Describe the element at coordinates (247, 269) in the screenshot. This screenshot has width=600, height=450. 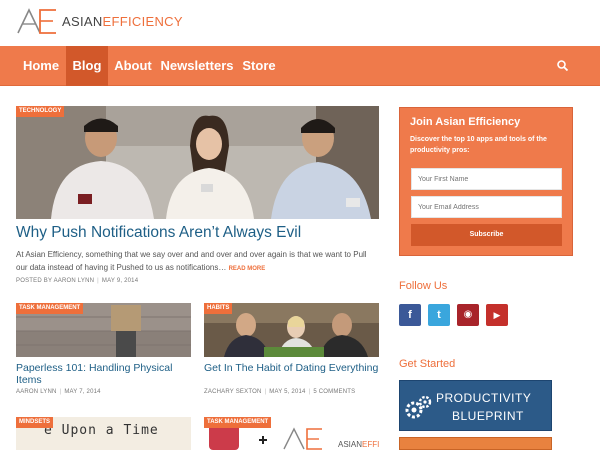
I see `read-more-link: READ MORE` at that location.